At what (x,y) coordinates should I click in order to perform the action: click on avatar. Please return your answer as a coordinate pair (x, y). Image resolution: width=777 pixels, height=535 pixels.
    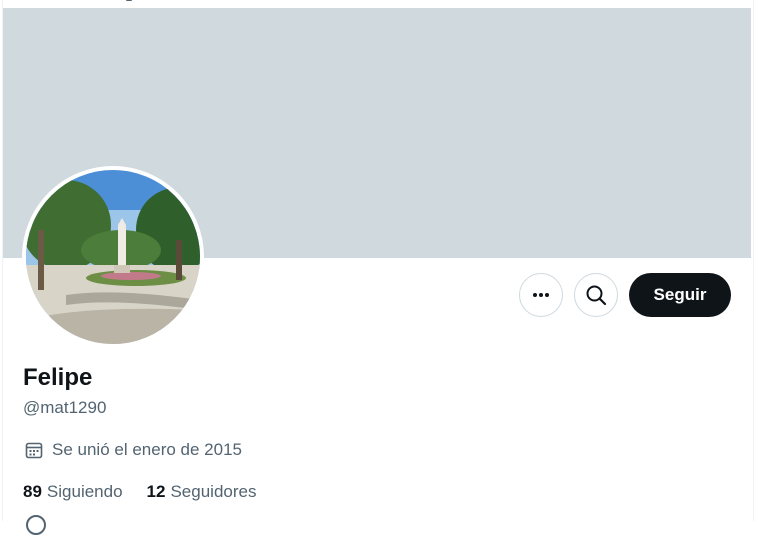
    Looking at the image, I should click on (113, 257).